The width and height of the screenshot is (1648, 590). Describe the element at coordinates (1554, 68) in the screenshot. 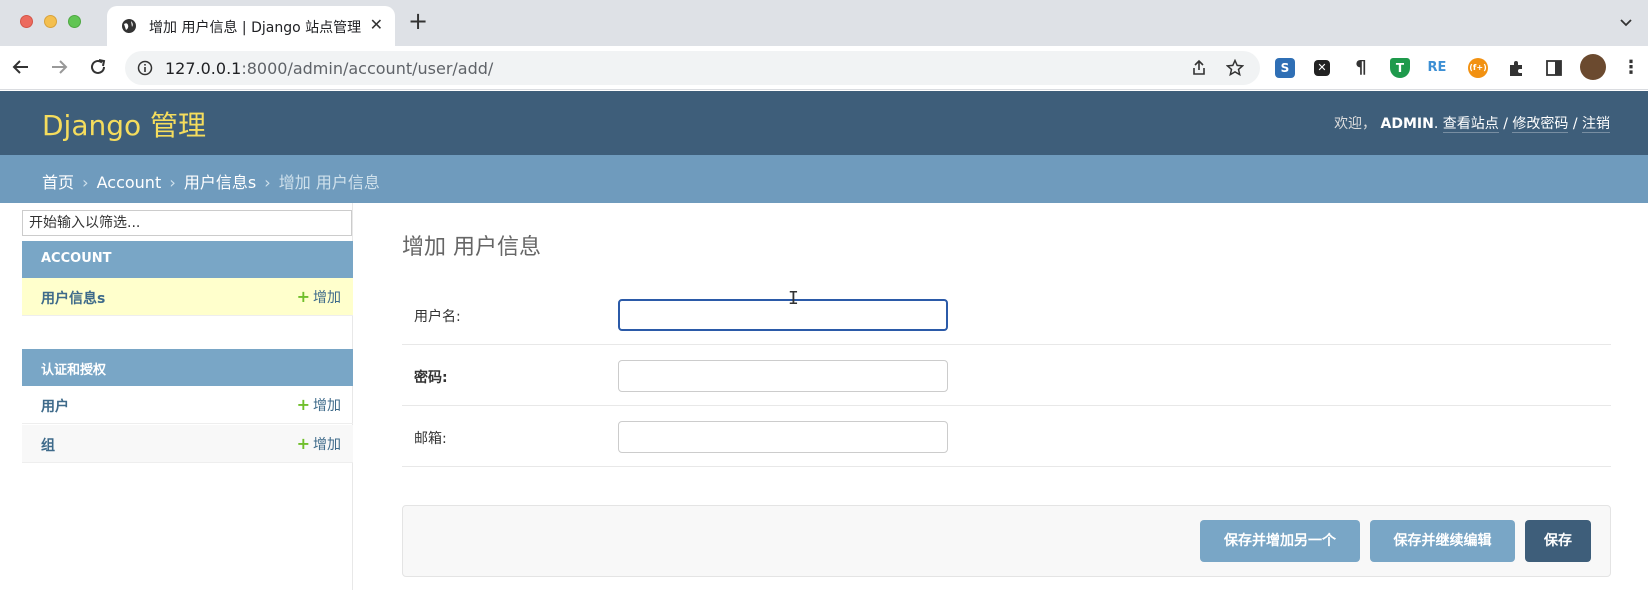

I see `sidepanel-icon` at that location.